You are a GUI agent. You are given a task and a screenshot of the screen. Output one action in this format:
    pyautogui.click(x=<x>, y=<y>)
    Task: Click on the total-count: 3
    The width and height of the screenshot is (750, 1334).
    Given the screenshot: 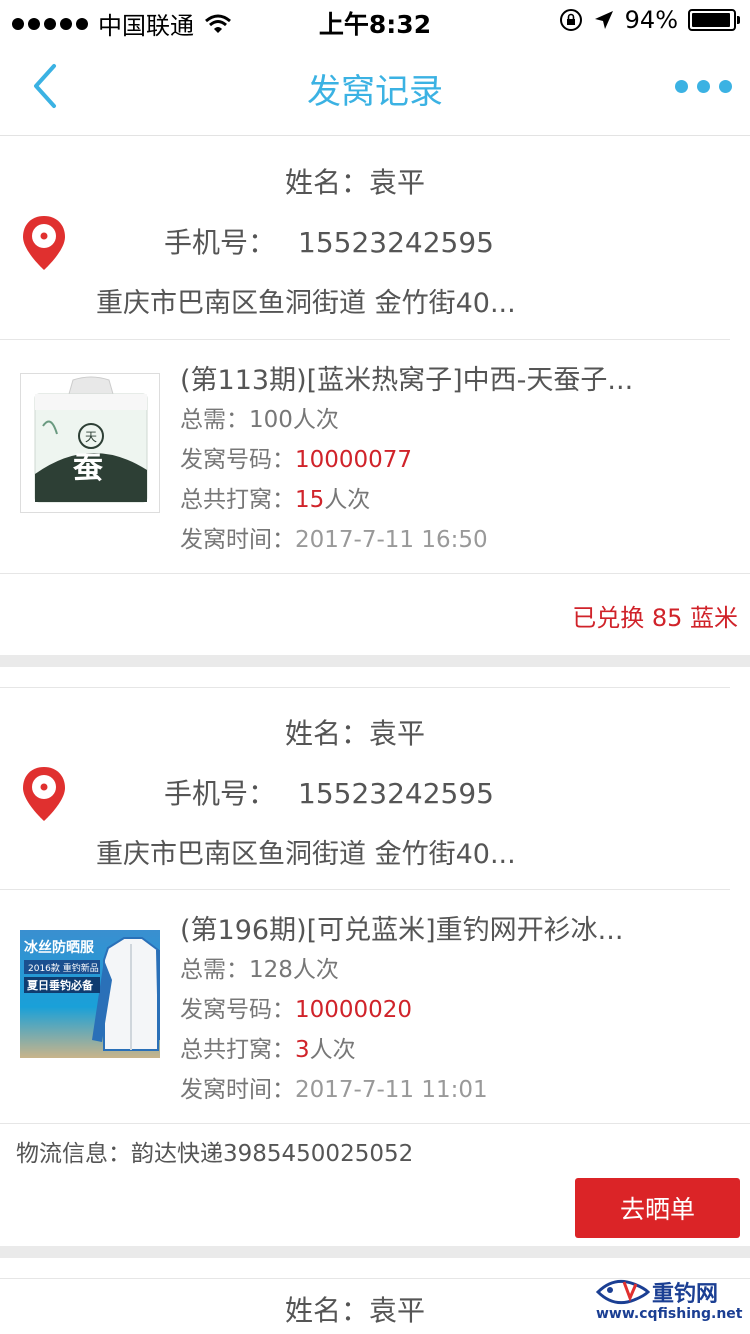 What is the action you would take?
    pyautogui.click(x=302, y=1050)
    